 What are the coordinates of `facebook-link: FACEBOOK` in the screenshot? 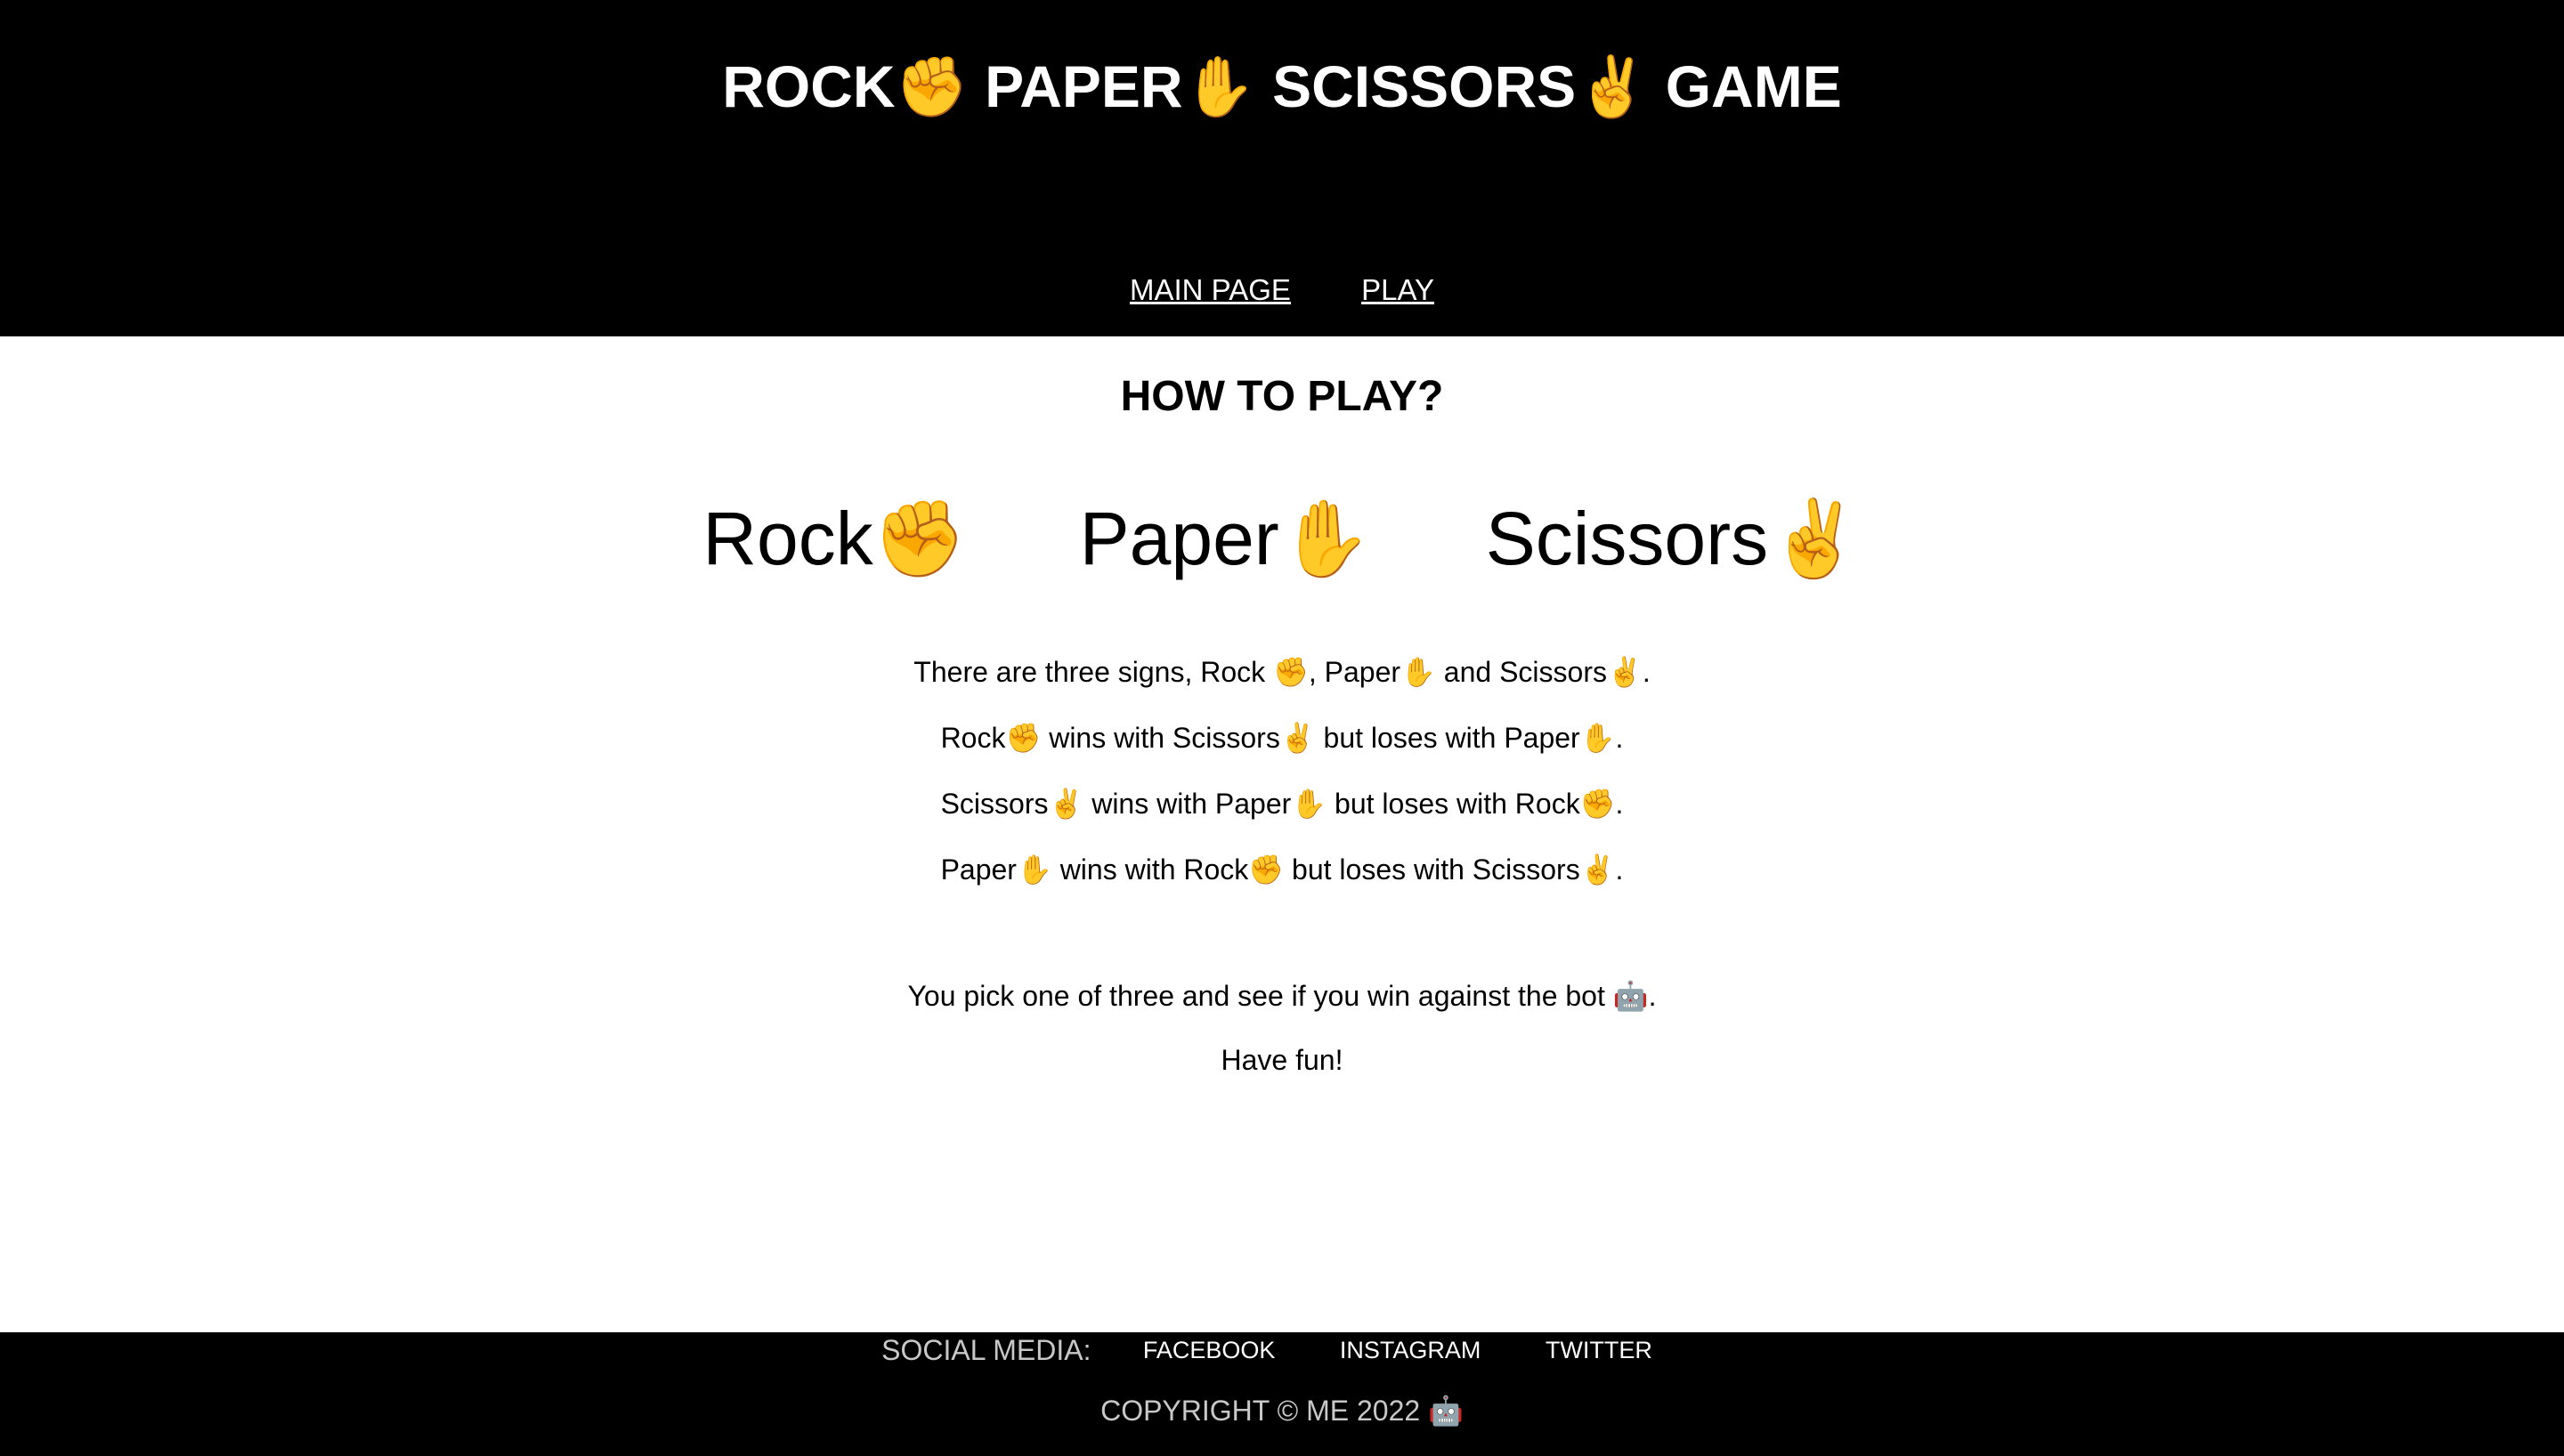 It's located at (1209, 1350).